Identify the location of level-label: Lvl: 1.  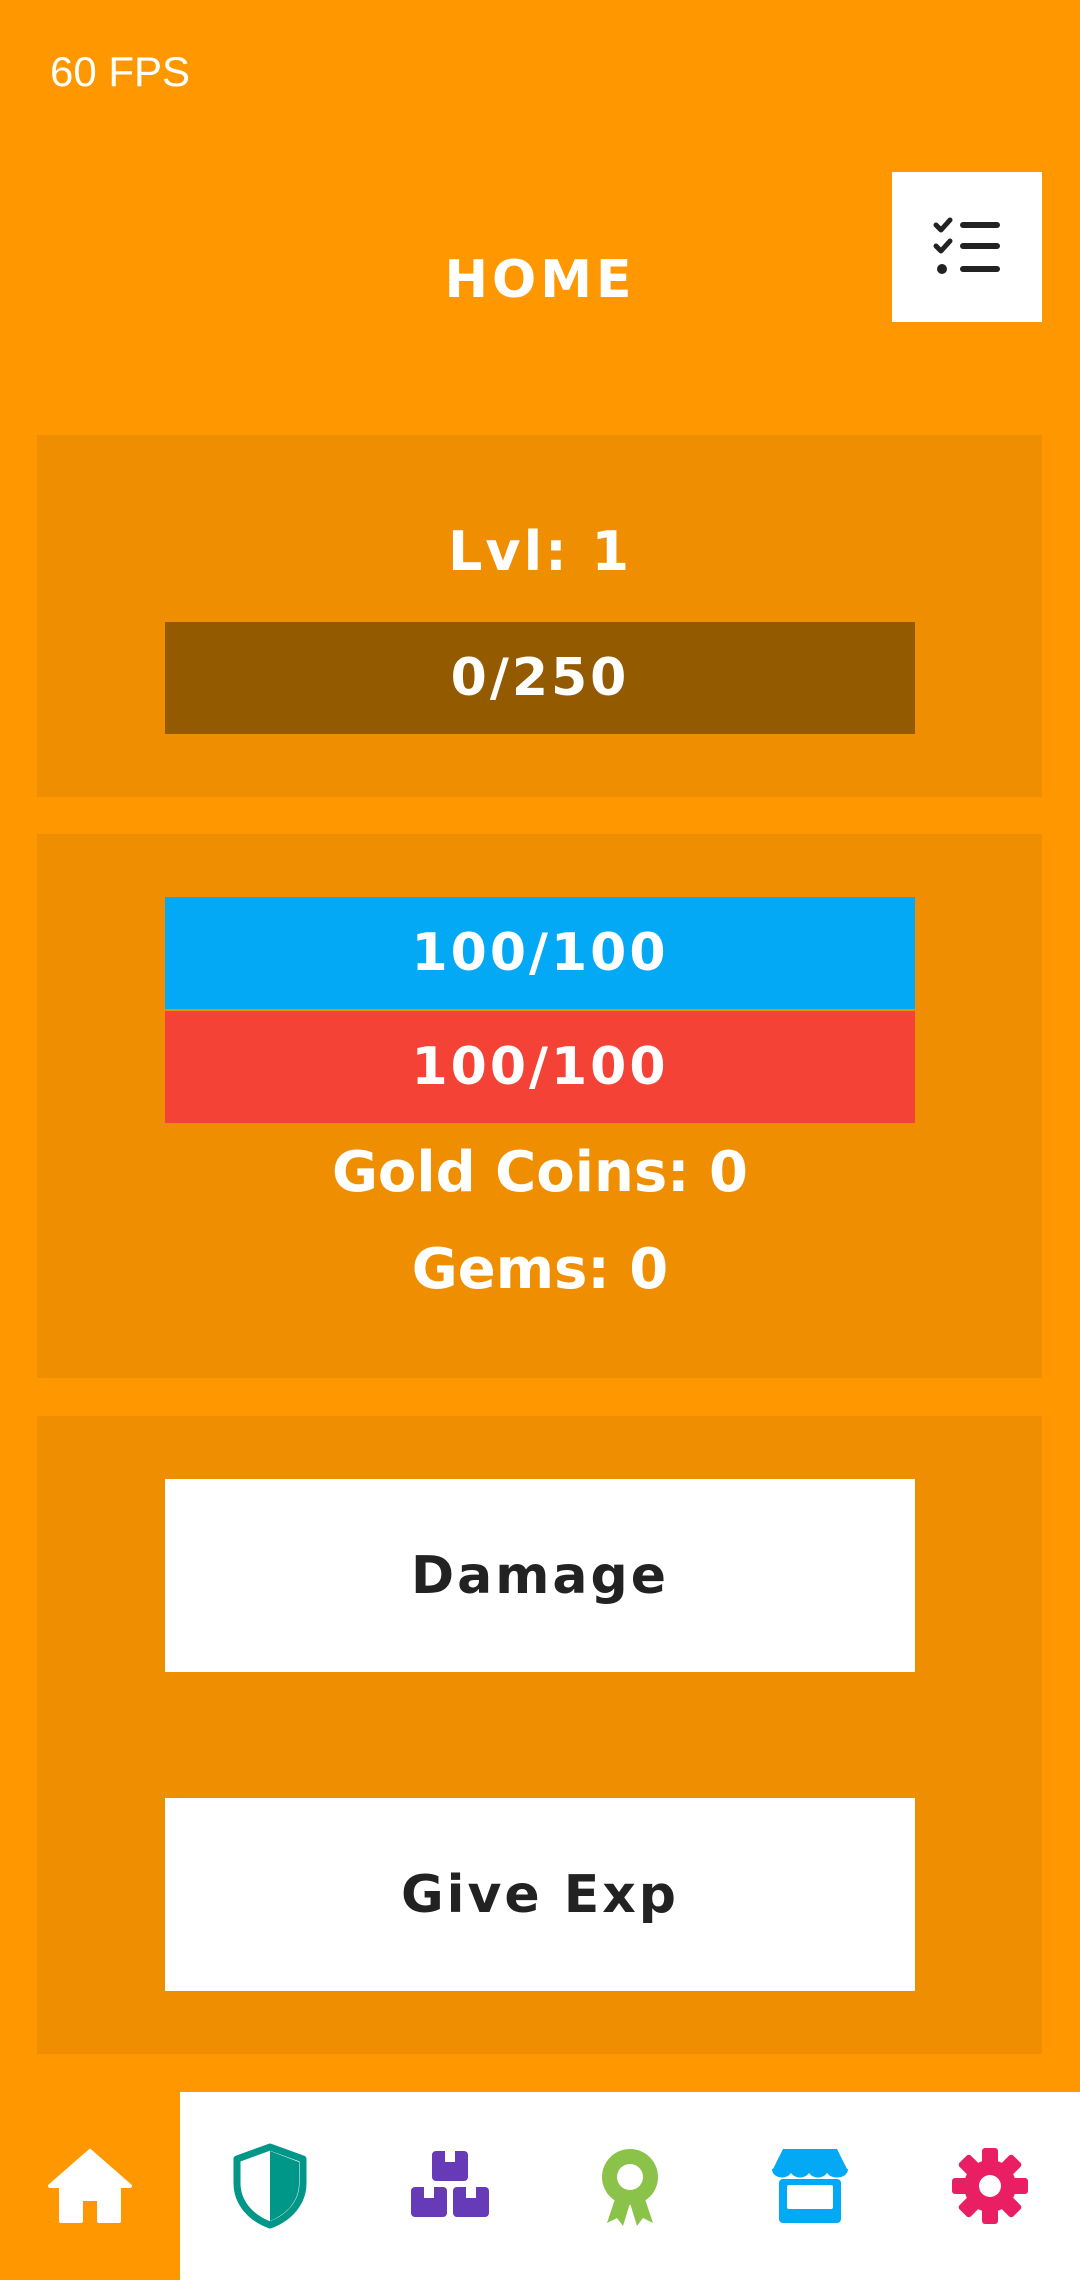
(540, 551).